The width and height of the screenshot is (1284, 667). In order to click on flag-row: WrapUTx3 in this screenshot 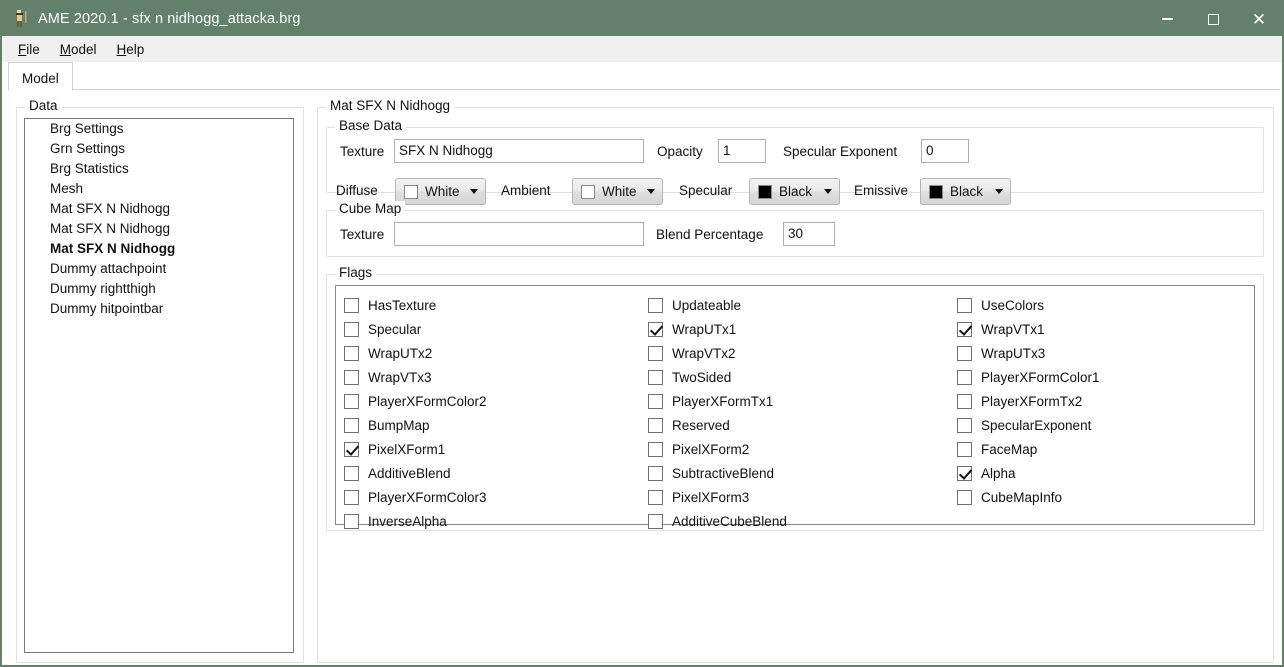, I will do `click(1028, 353)`.